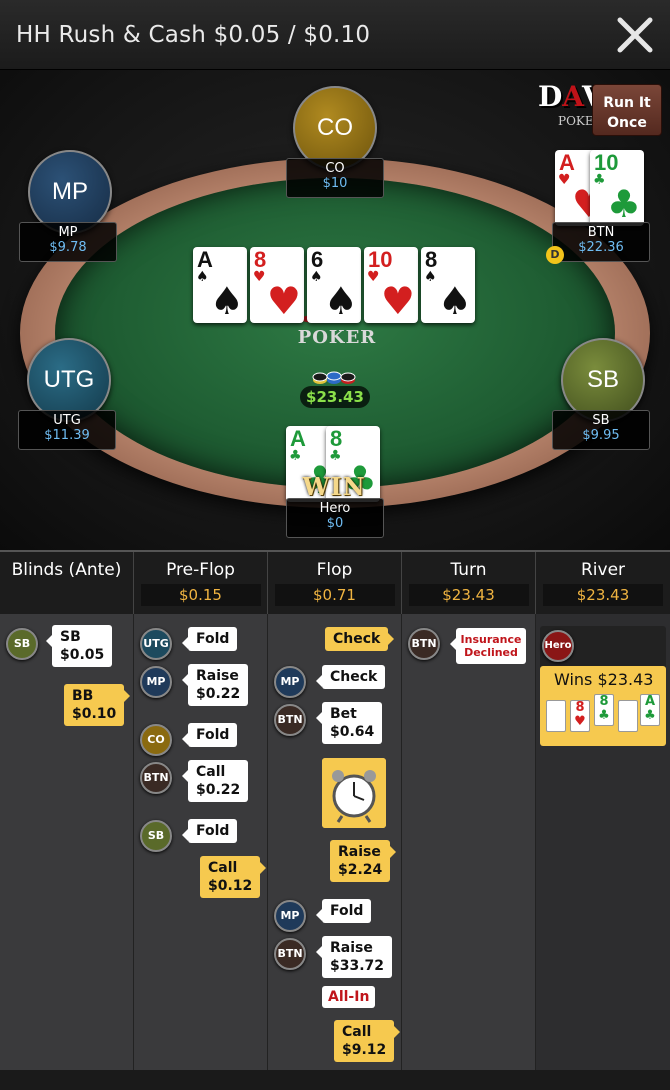 This screenshot has width=670, height=1090. What do you see at coordinates (79, 646) in the screenshot?
I see `sb-blind-bubble: SB $0.05` at bounding box center [79, 646].